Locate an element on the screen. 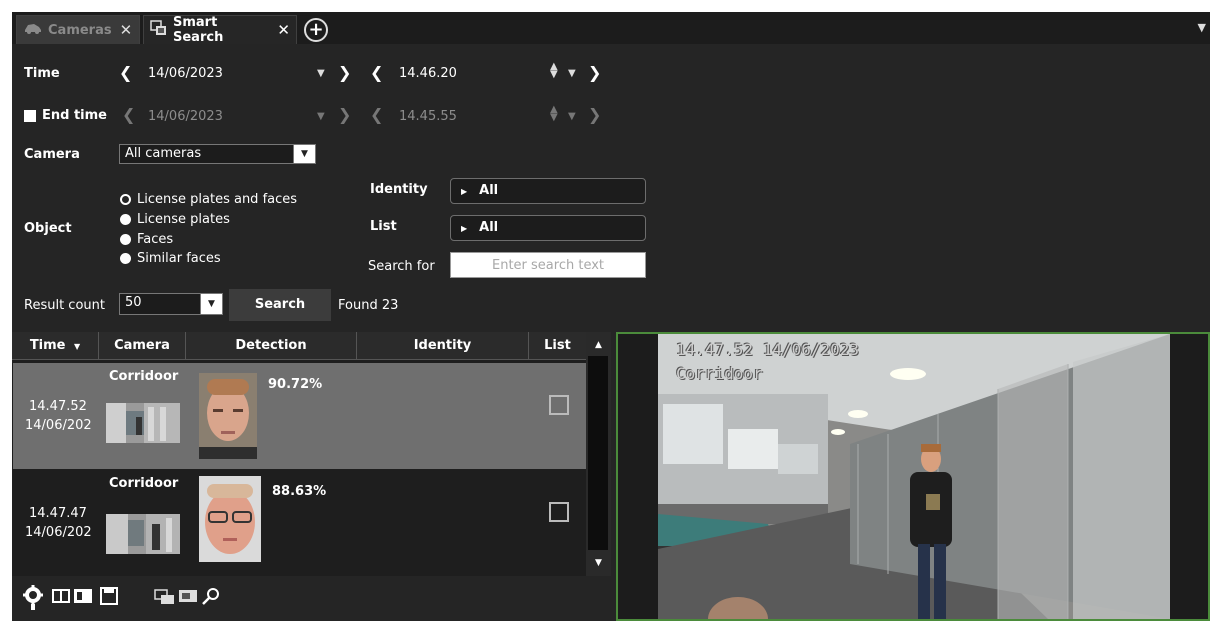  radio-license-plates-and-faces: License plates and faces is located at coordinates (208, 199).